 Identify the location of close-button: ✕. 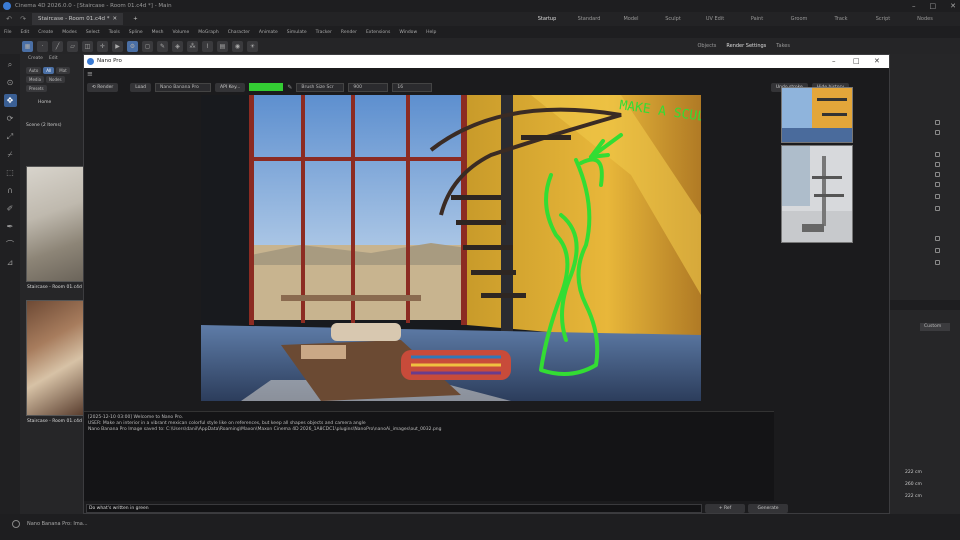
(953, 6).